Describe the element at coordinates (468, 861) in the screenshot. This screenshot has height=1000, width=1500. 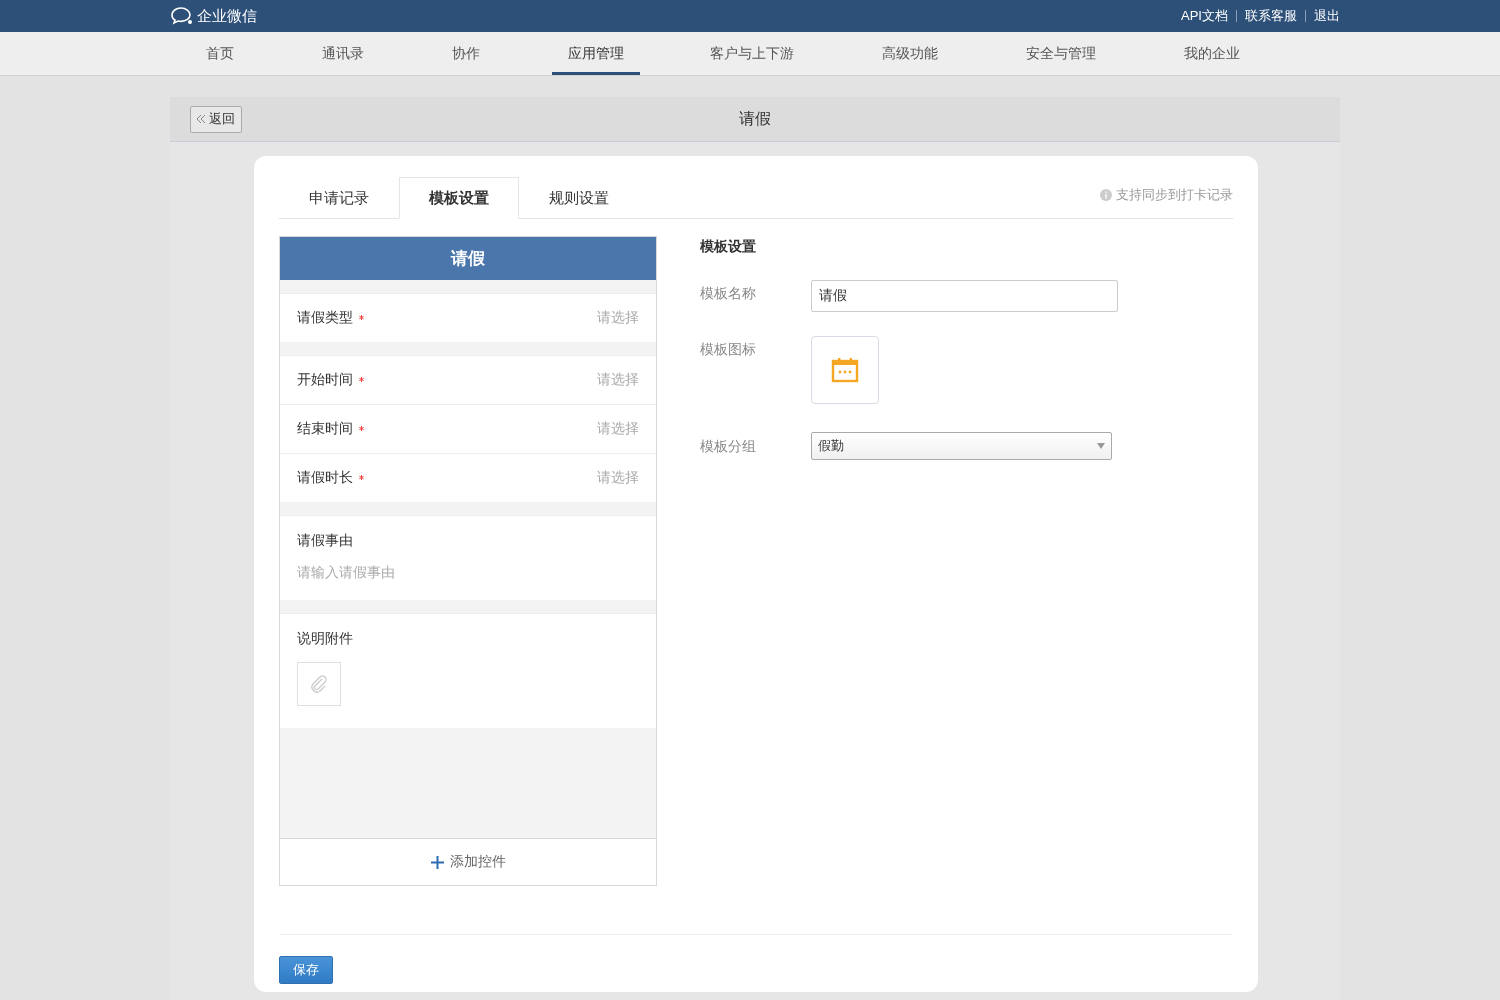
I see `add-control-button: 添加控件` at that location.